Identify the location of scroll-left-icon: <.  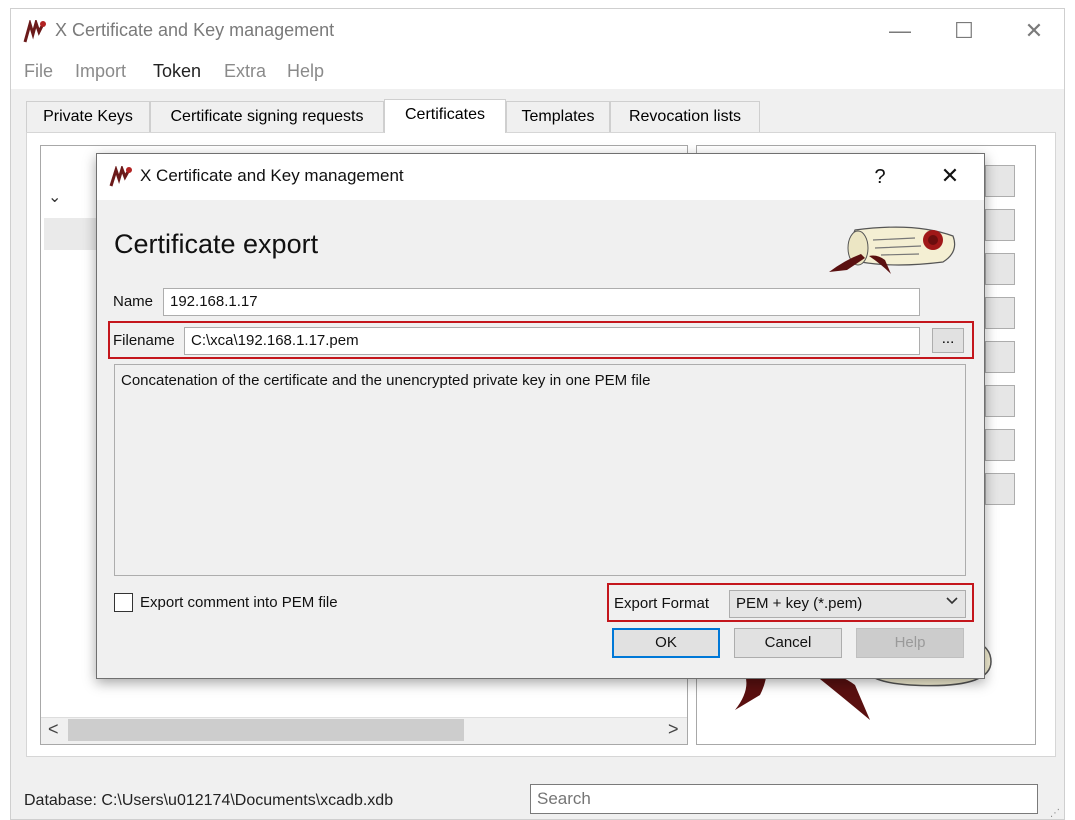
(53, 729).